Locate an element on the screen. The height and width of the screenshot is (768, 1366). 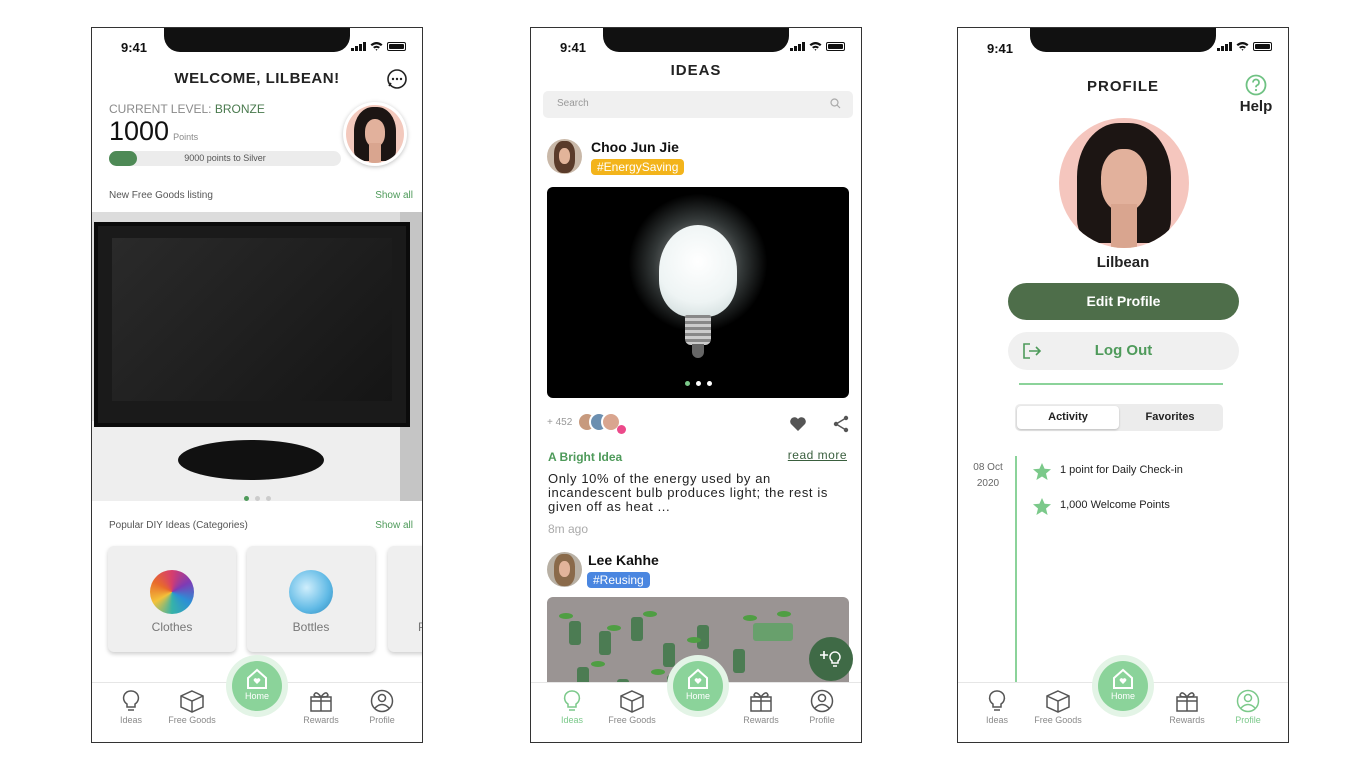
search-icon is located at coordinates (835, 103).